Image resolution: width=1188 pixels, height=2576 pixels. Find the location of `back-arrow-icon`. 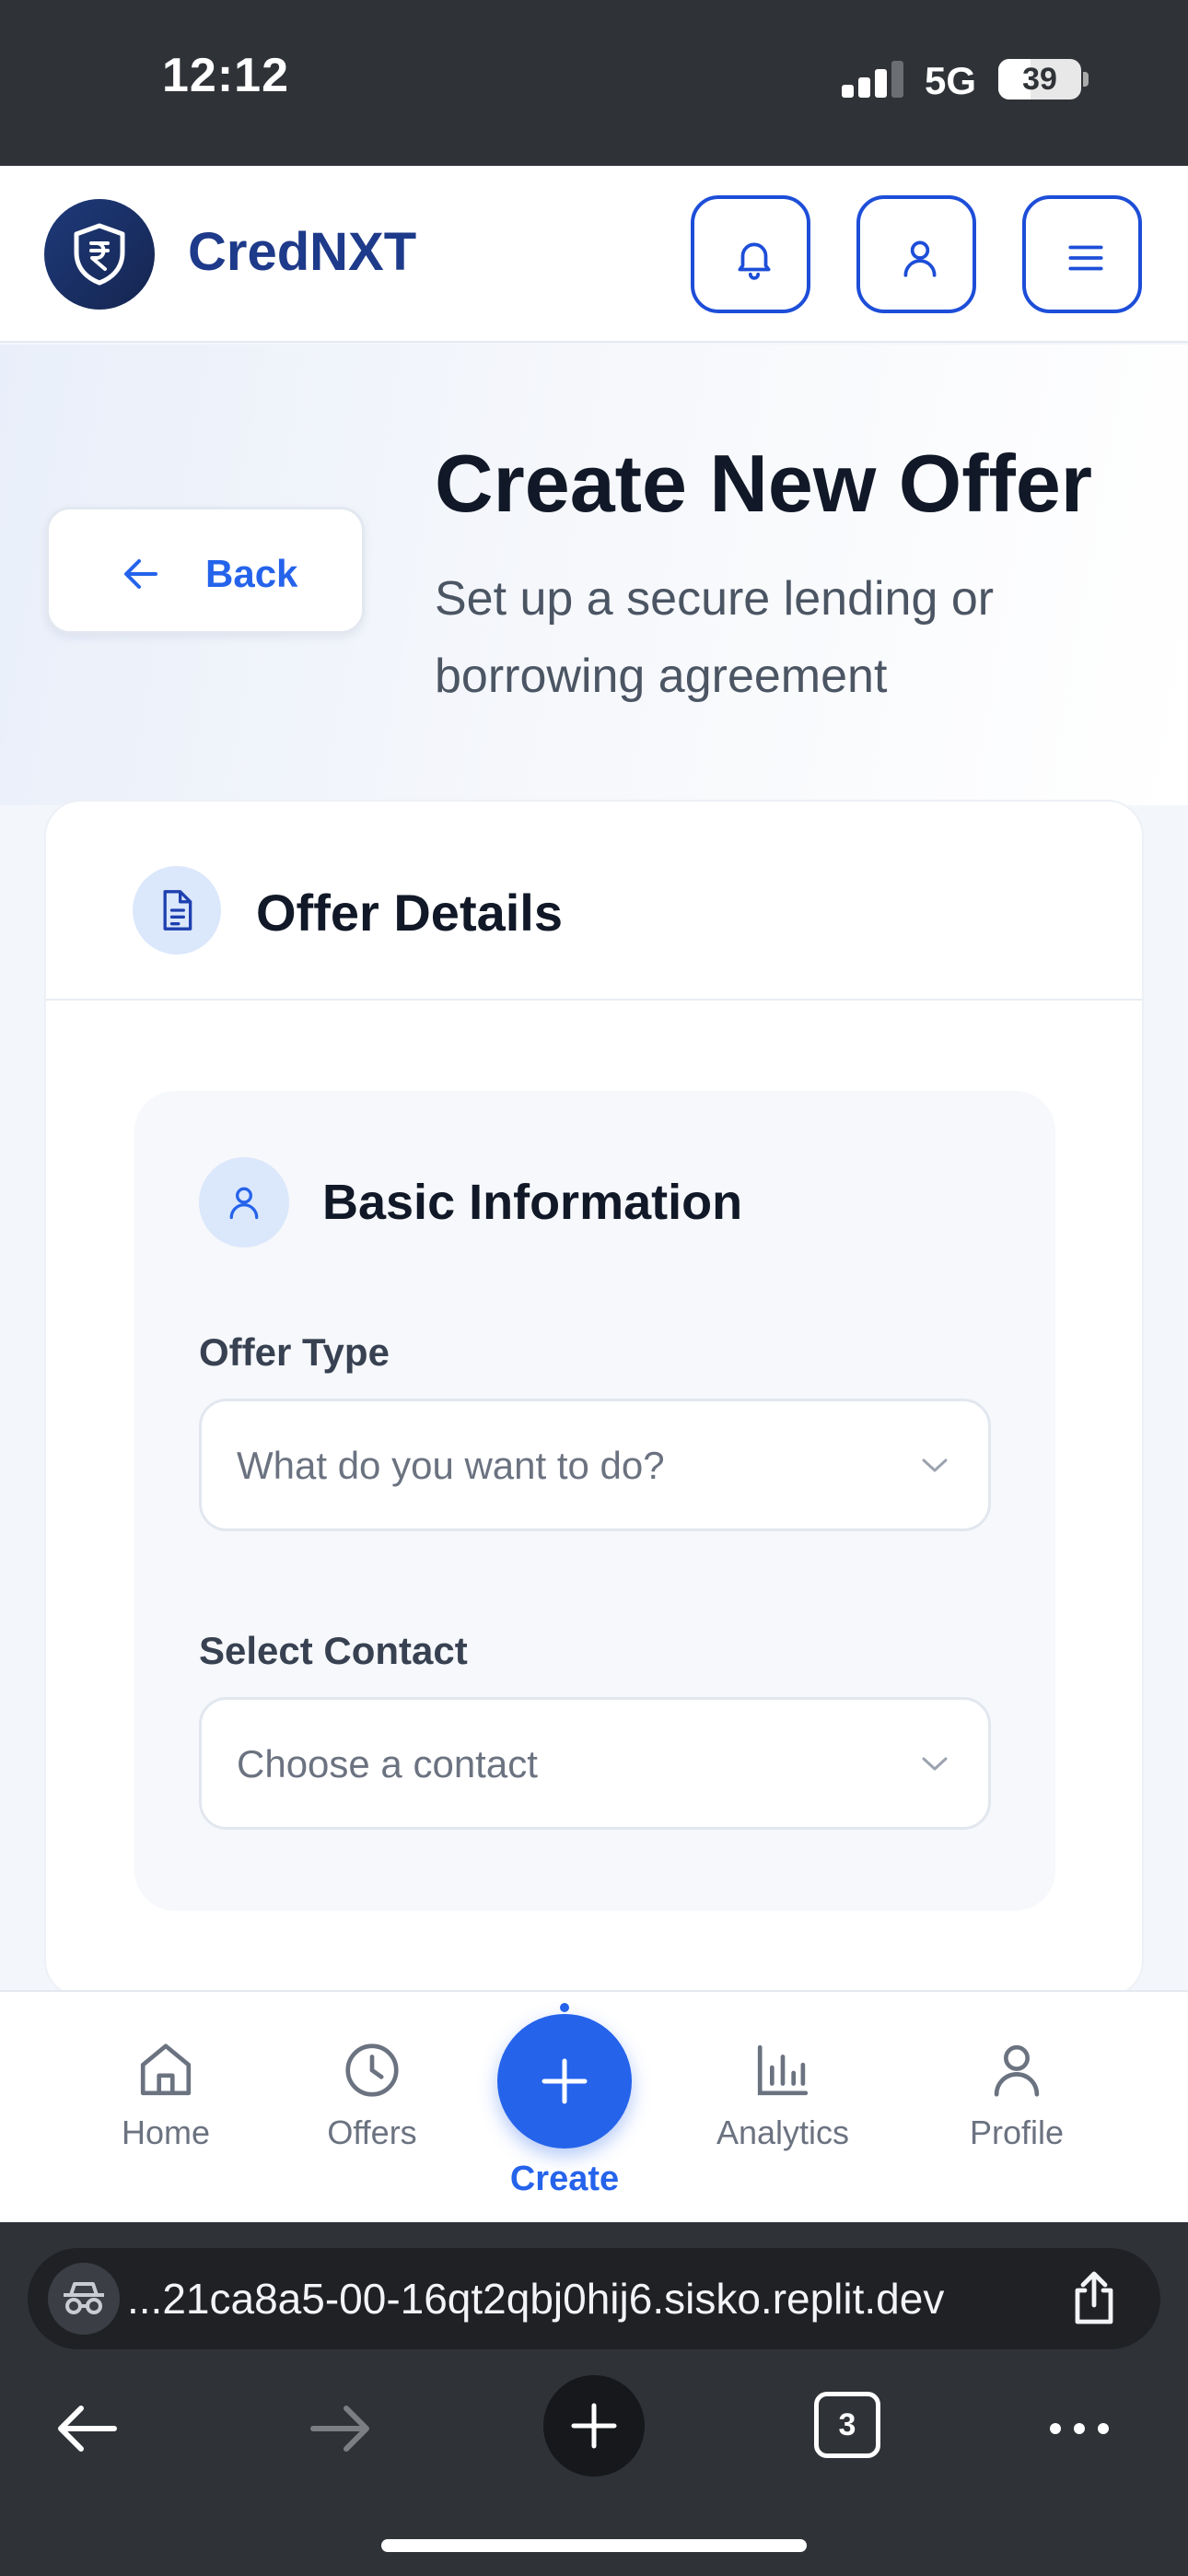

back-arrow-icon is located at coordinates (86, 2428).